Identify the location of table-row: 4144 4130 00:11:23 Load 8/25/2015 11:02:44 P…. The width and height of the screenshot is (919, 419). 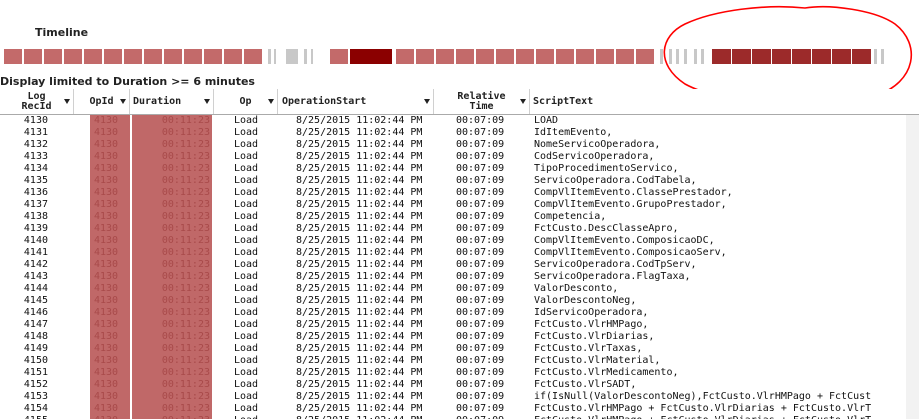
(459, 289).